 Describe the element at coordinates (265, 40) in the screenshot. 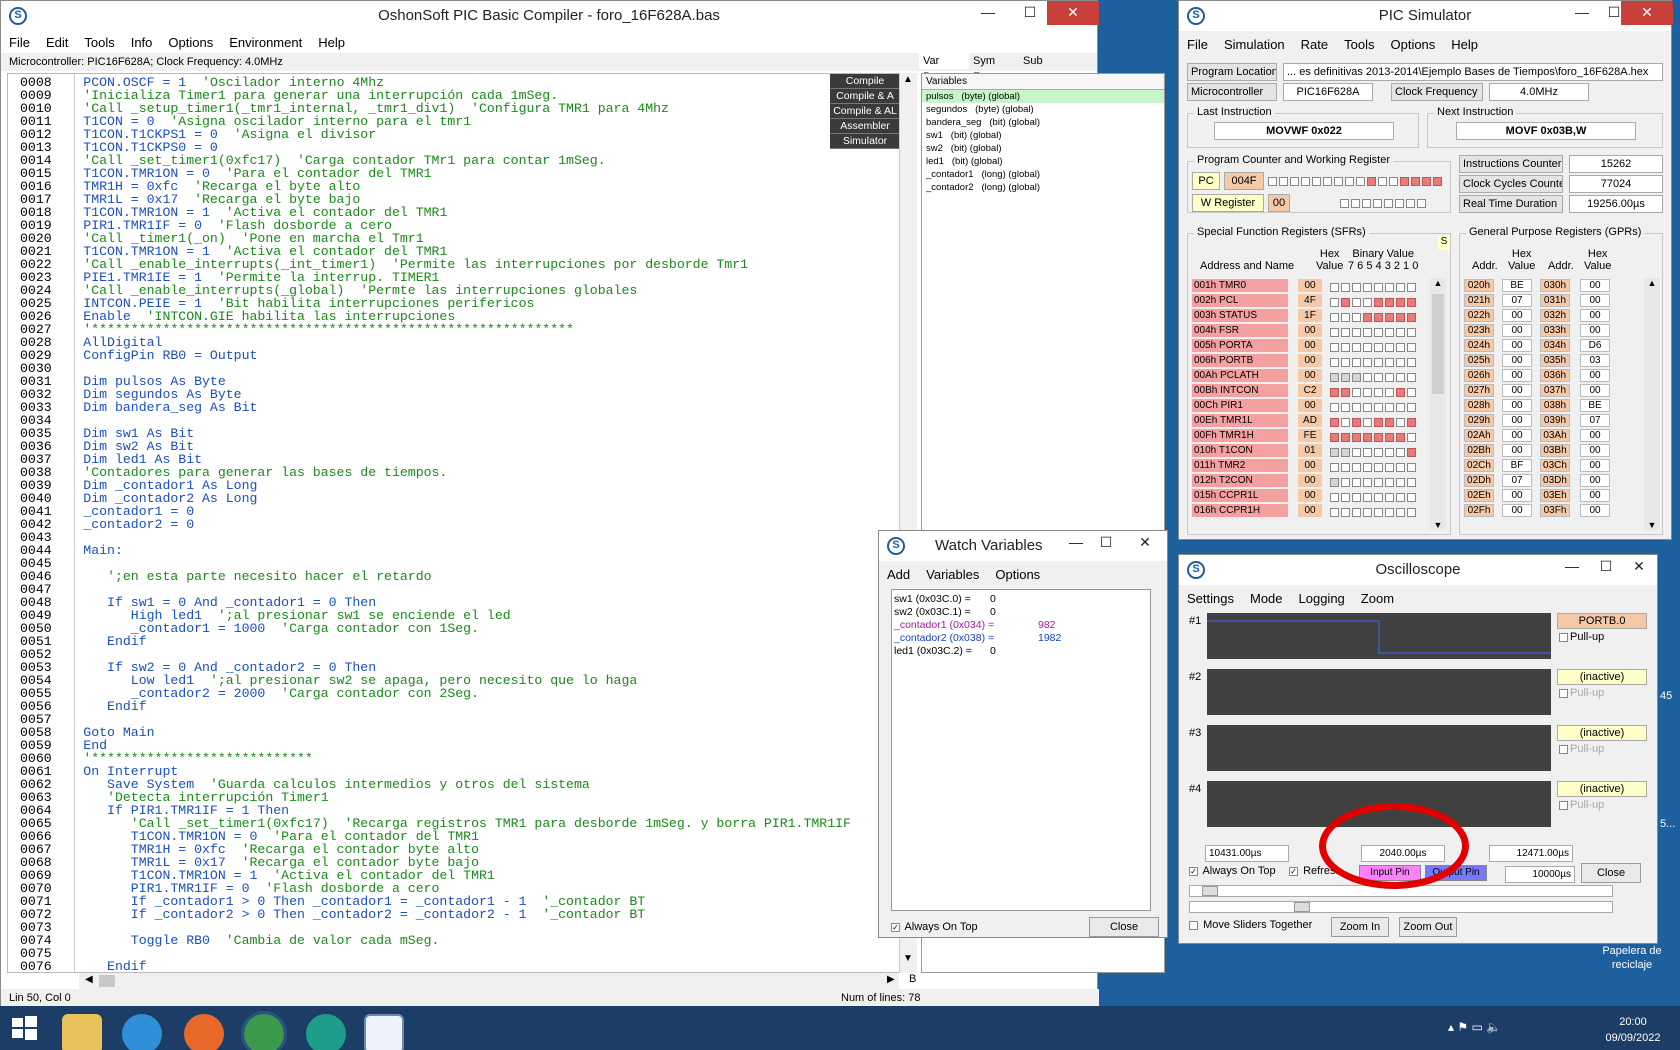

I see `menu-environment: Environment` at that location.